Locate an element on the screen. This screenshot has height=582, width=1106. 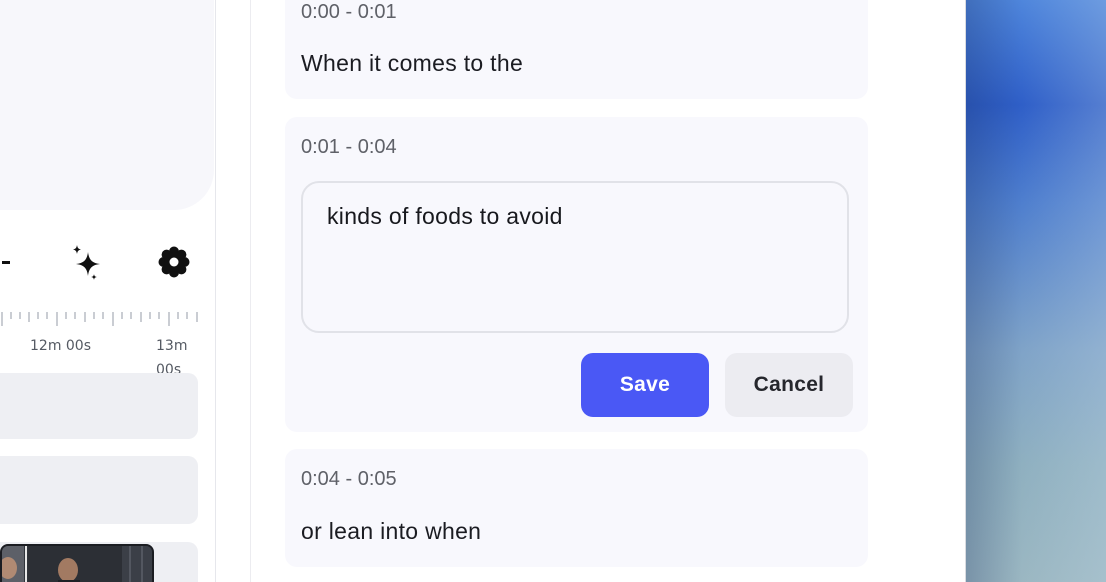
segment-timestamp: 0:00 - 0:01 is located at coordinates (349, 12).